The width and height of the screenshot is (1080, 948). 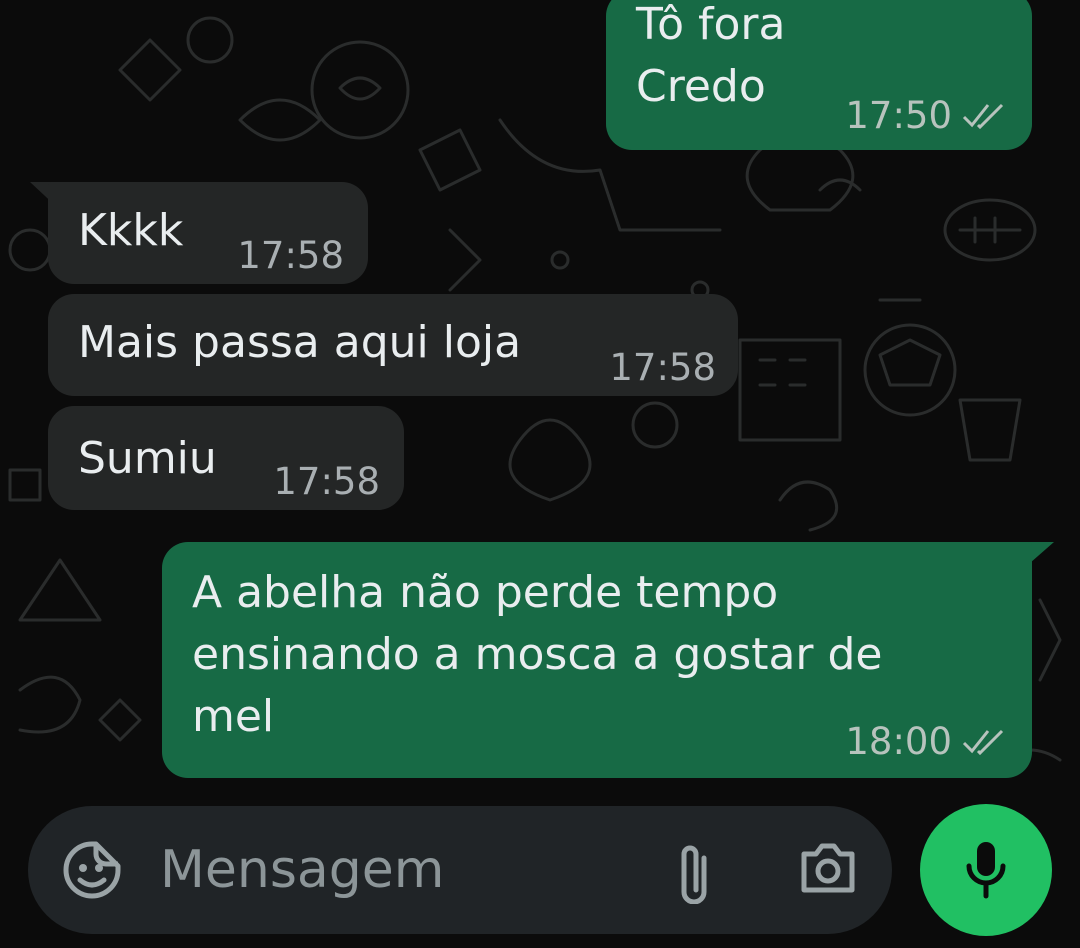 I want to click on message-input: Mensagem, so click(x=302, y=870).